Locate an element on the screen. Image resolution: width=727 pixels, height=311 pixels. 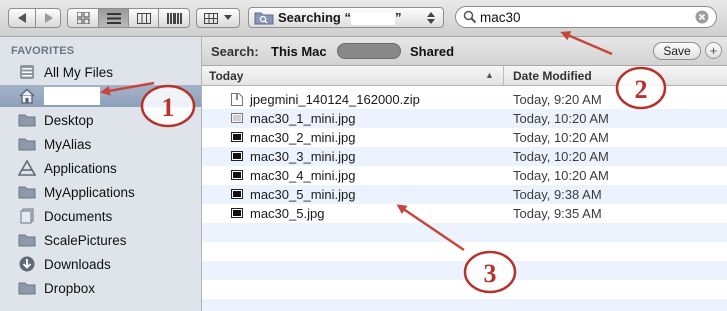
annotation-badge-3: 3 is located at coordinates (490, 272).